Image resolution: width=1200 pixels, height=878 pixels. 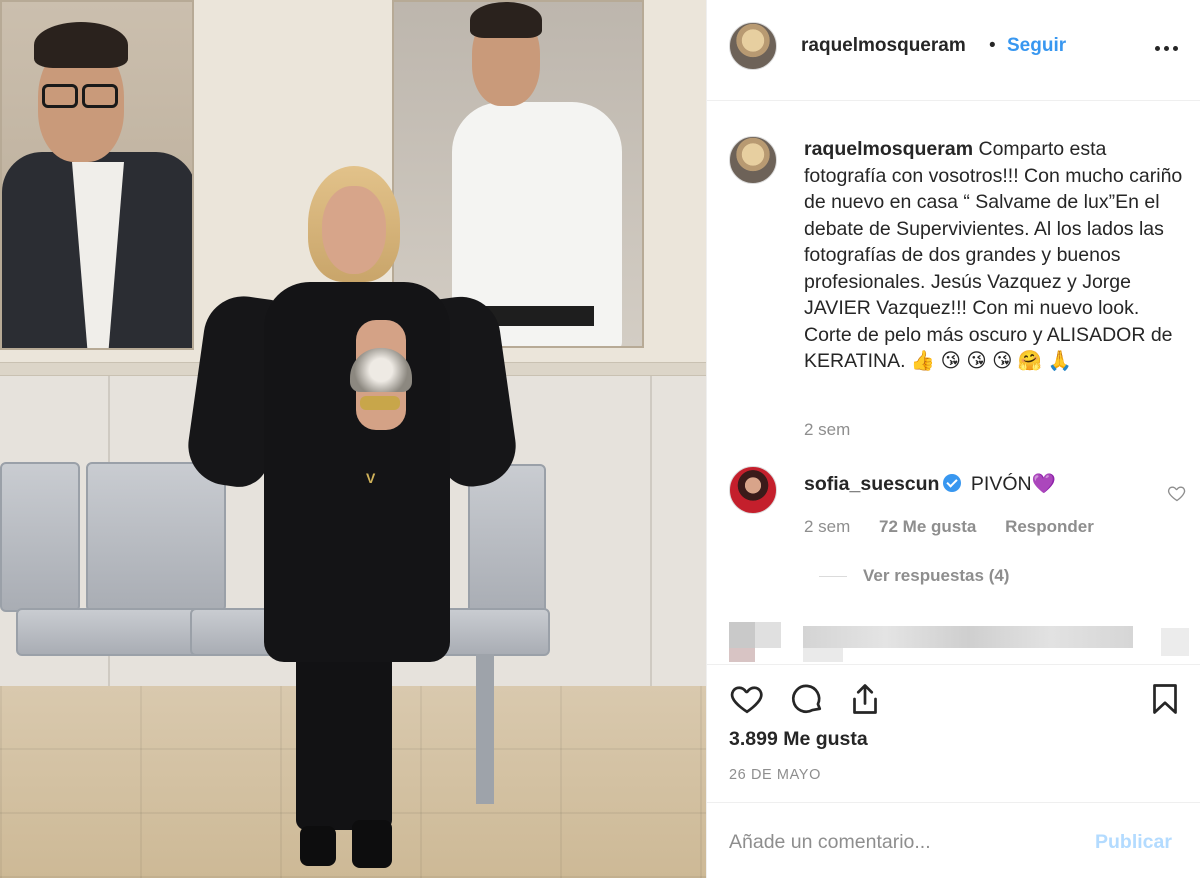 I want to click on comment-meta: 2 sem 72 Me gusta Responder, so click(x=961, y=527).